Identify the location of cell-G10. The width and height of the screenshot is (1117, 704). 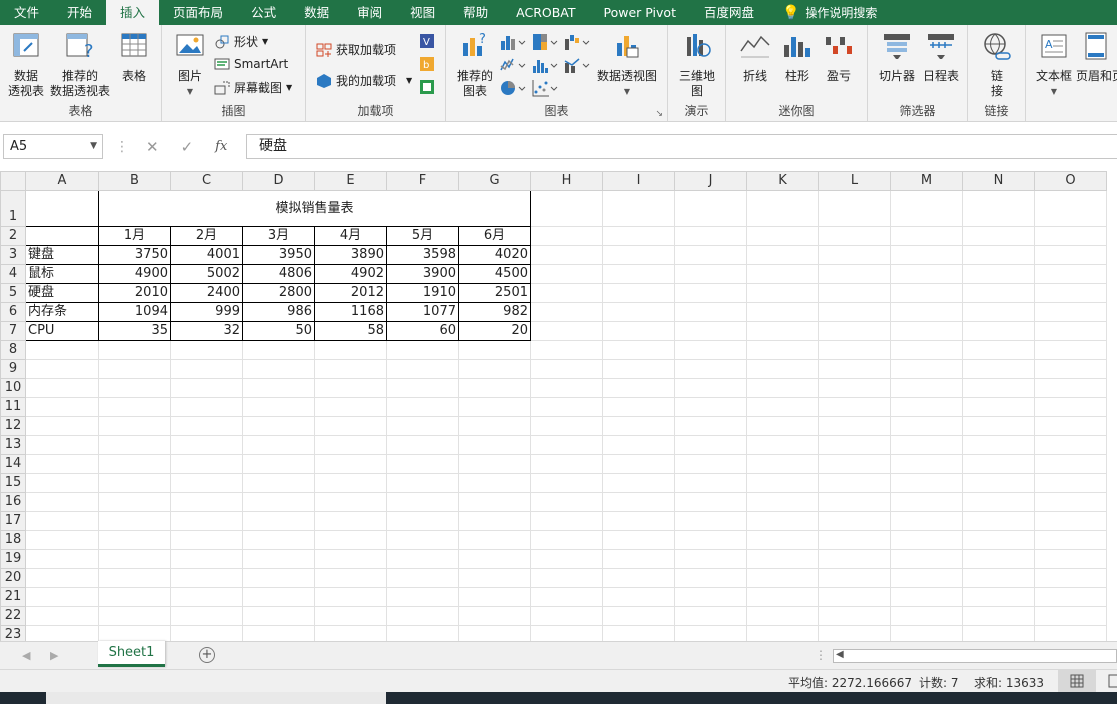
(494, 388).